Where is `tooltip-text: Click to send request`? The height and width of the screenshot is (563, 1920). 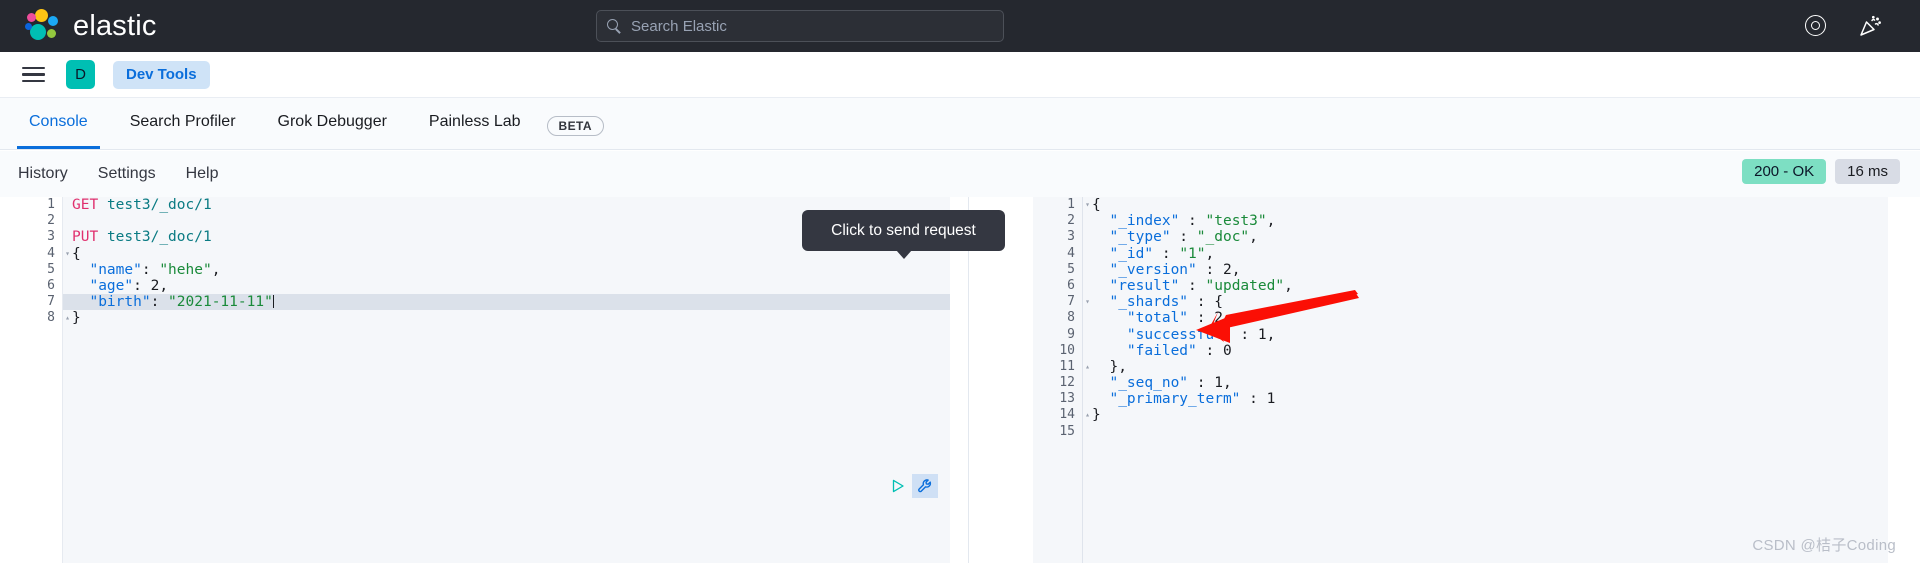
tooltip-text: Click to send request is located at coordinates (903, 230).